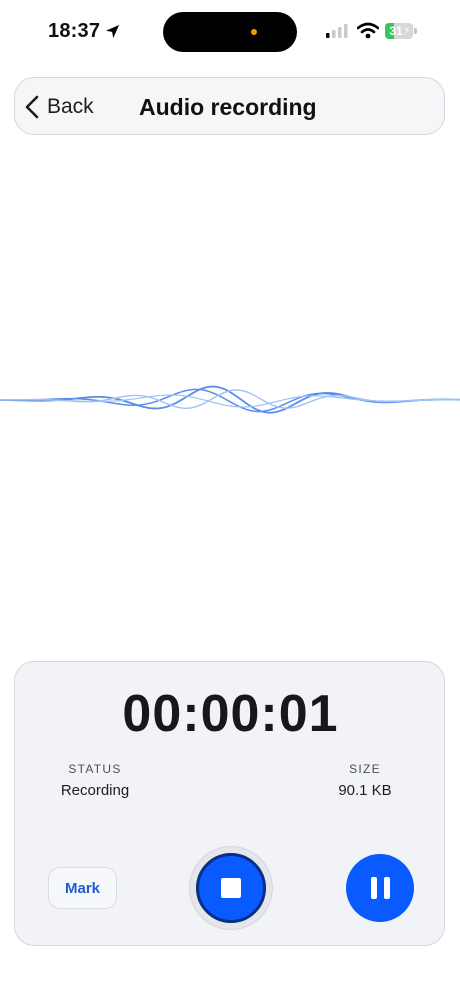 This screenshot has width=460, height=997. Describe the element at coordinates (95, 769) in the screenshot. I see `status-label: STATUS` at that location.